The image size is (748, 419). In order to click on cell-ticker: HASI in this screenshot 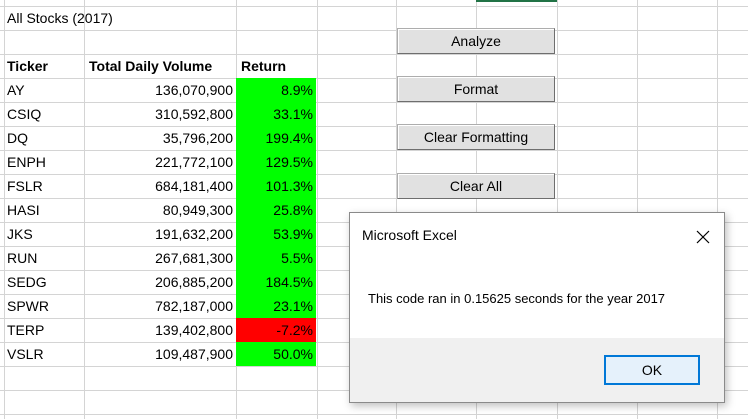, I will do `click(45, 210)`.